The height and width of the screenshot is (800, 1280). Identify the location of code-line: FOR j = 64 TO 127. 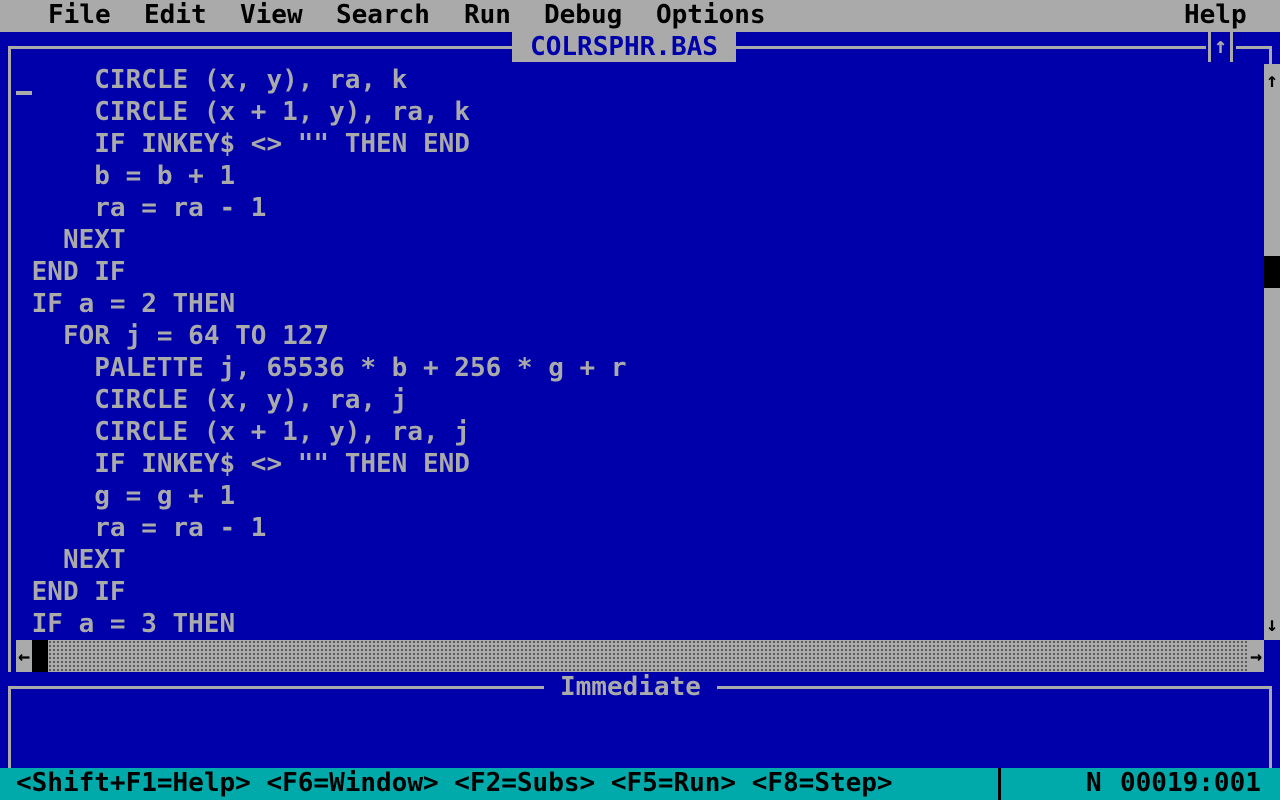
(172, 336).